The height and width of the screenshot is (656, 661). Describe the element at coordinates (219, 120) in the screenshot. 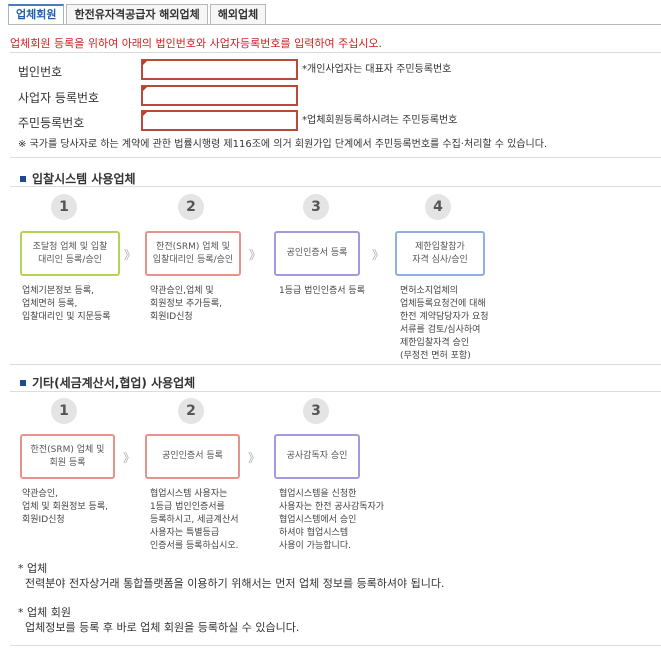

I see `resident-number-input` at that location.